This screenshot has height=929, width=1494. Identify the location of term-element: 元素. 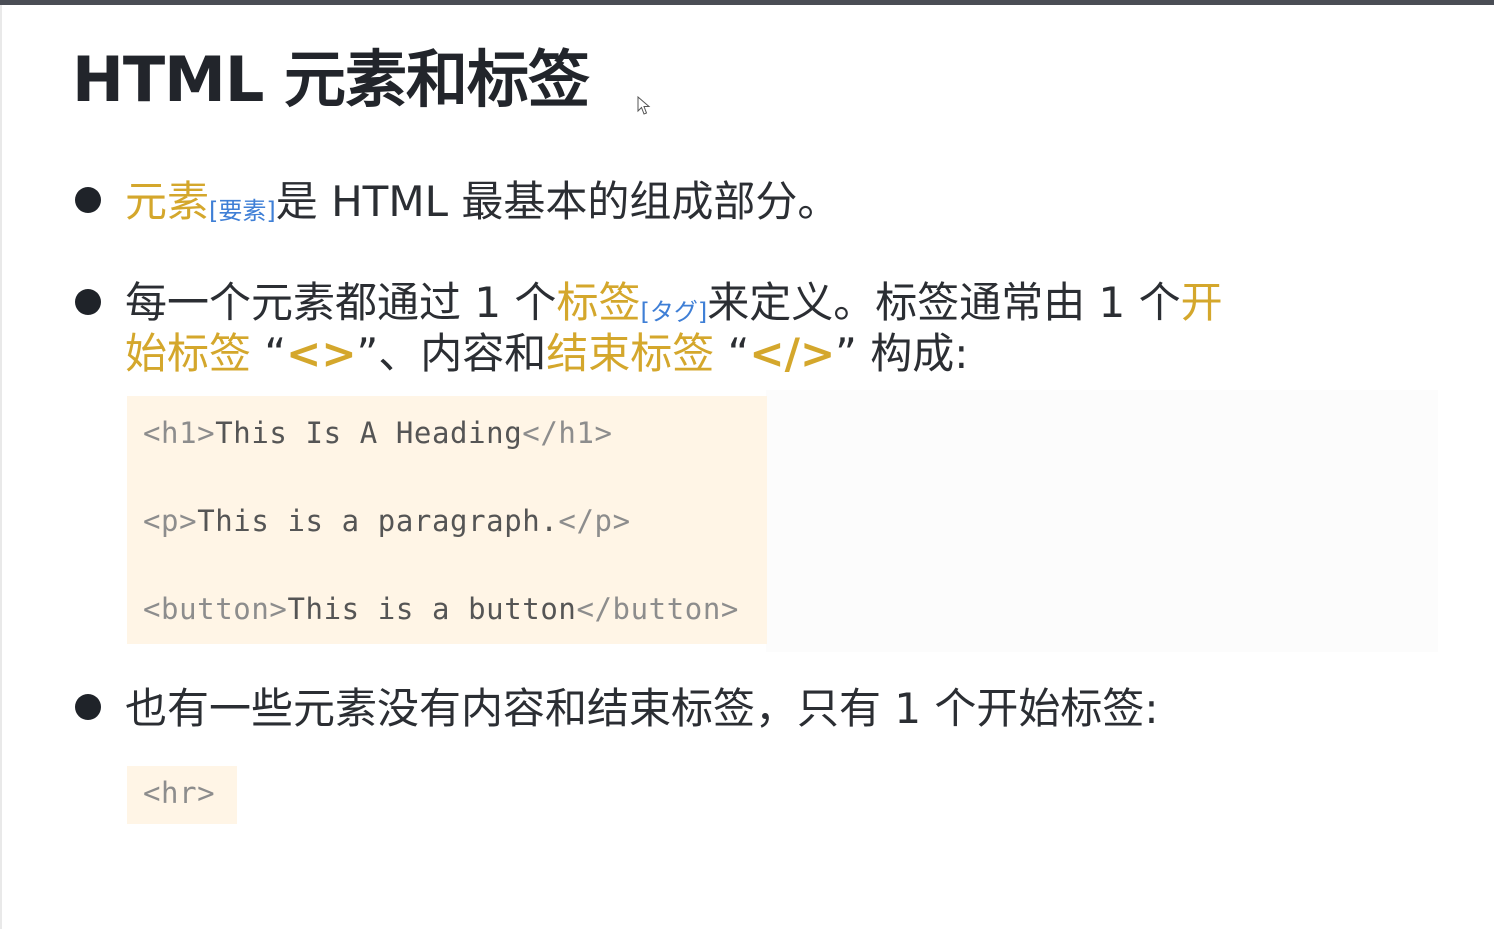
(167, 201).